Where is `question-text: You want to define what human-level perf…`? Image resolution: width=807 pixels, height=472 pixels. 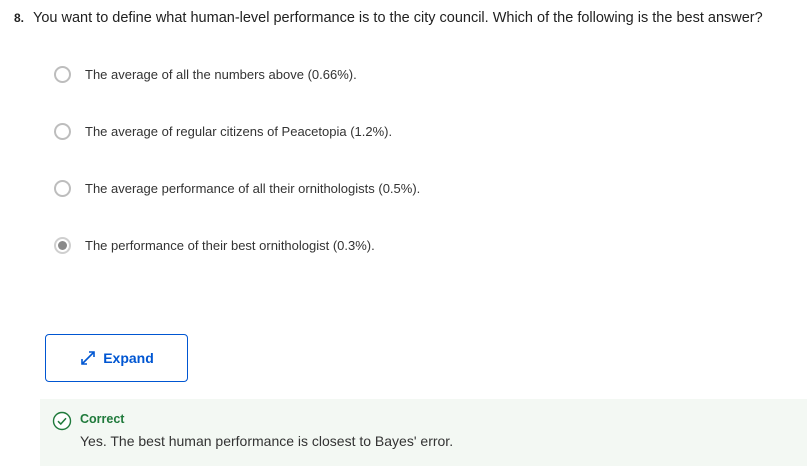 question-text: You want to define what human-level perf… is located at coordinates (398, 18).